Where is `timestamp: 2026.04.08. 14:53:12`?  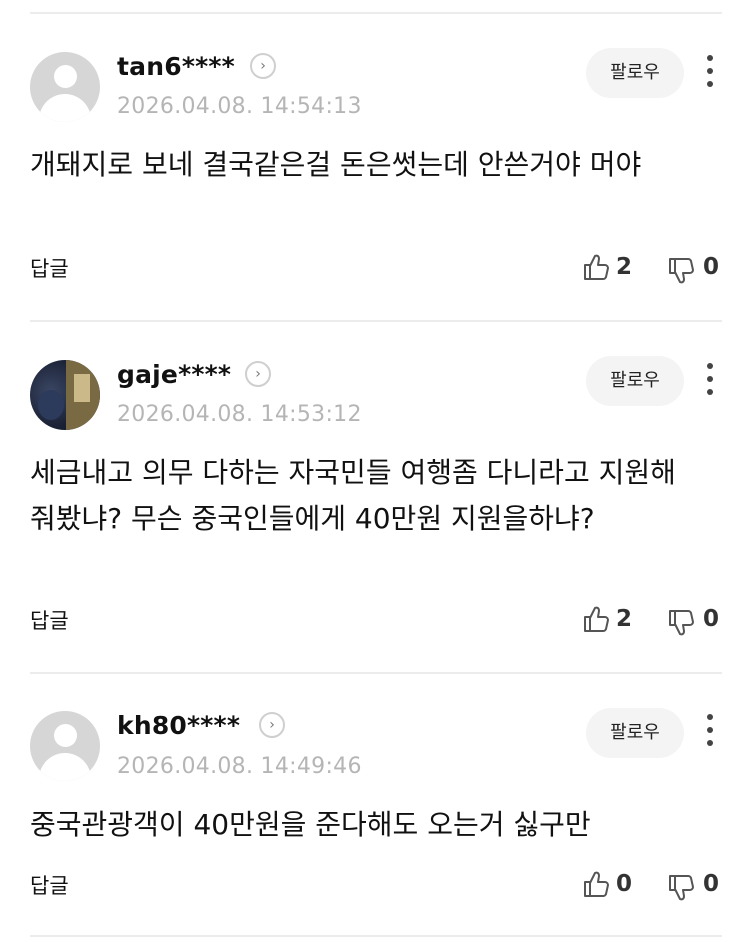 timestamp: 2026.04.08. 14:53:12 is located at coordinates (239, 414).